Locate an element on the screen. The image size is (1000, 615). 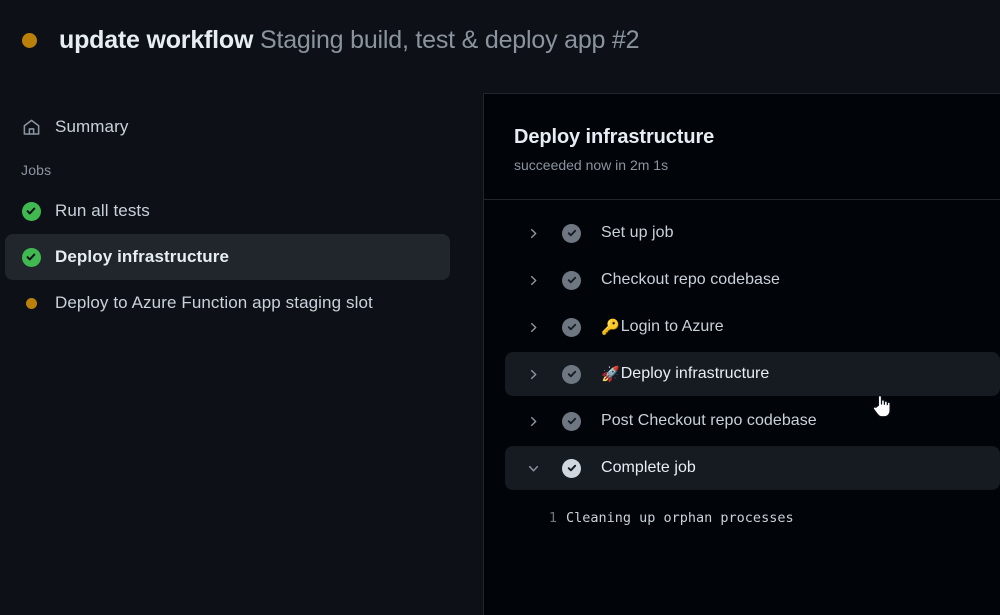
step-row: Post Checkout repo codebase is located at coordinates (752, 421).